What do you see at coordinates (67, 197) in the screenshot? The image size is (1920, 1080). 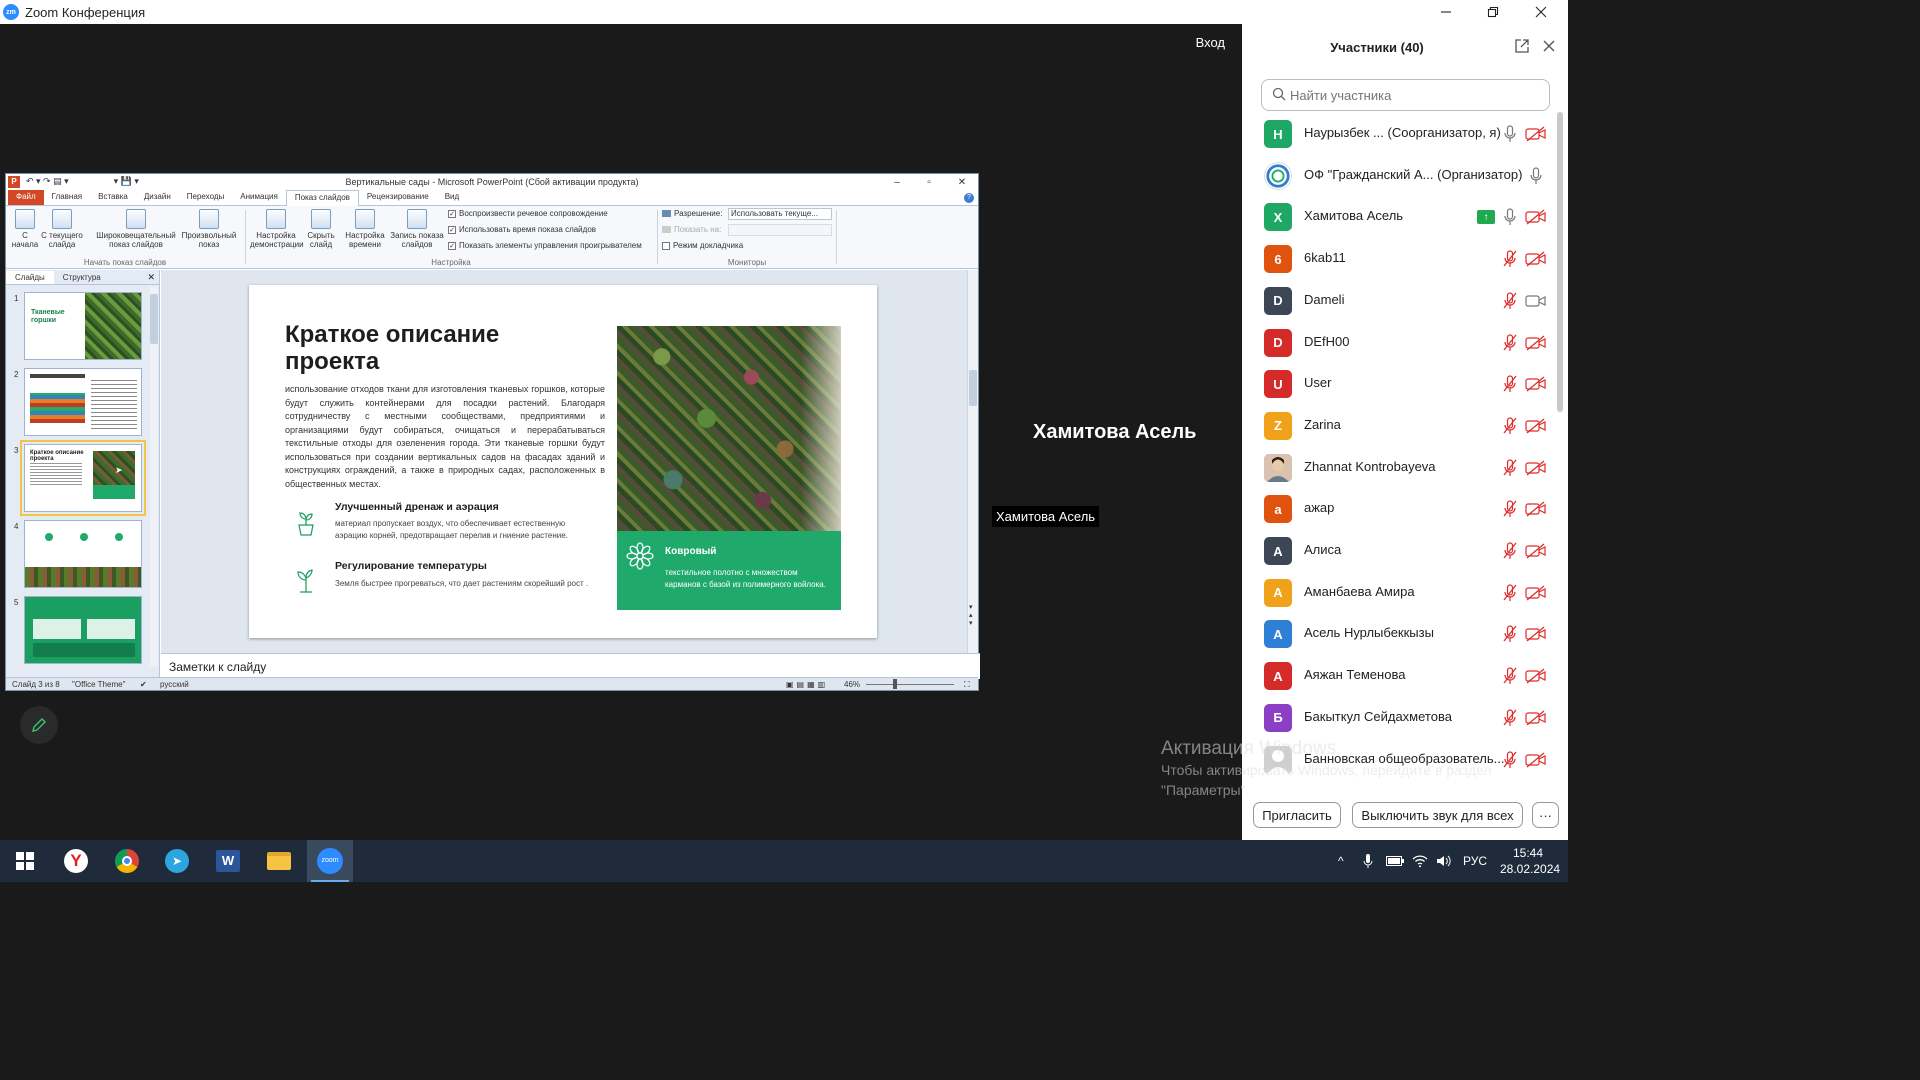 I see `tab-home: Главная` at bounding box center [67, 197].